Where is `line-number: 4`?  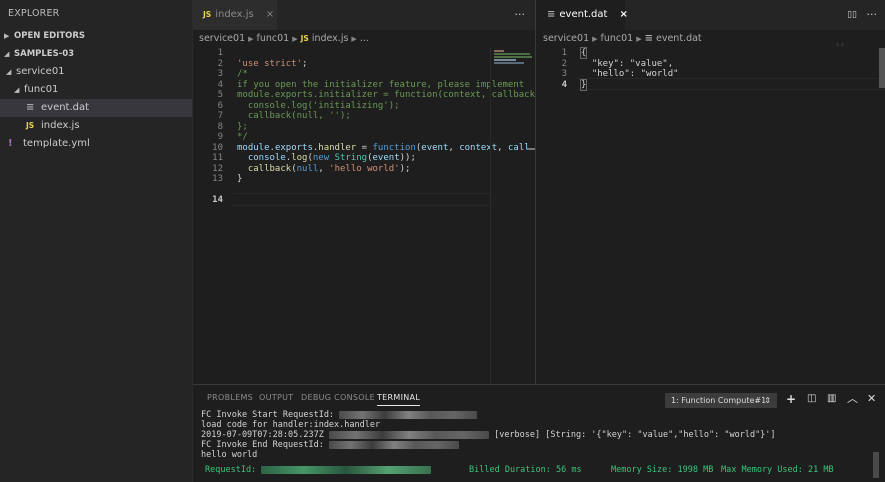
line-number: 4 is located at coordinates (564, 84).